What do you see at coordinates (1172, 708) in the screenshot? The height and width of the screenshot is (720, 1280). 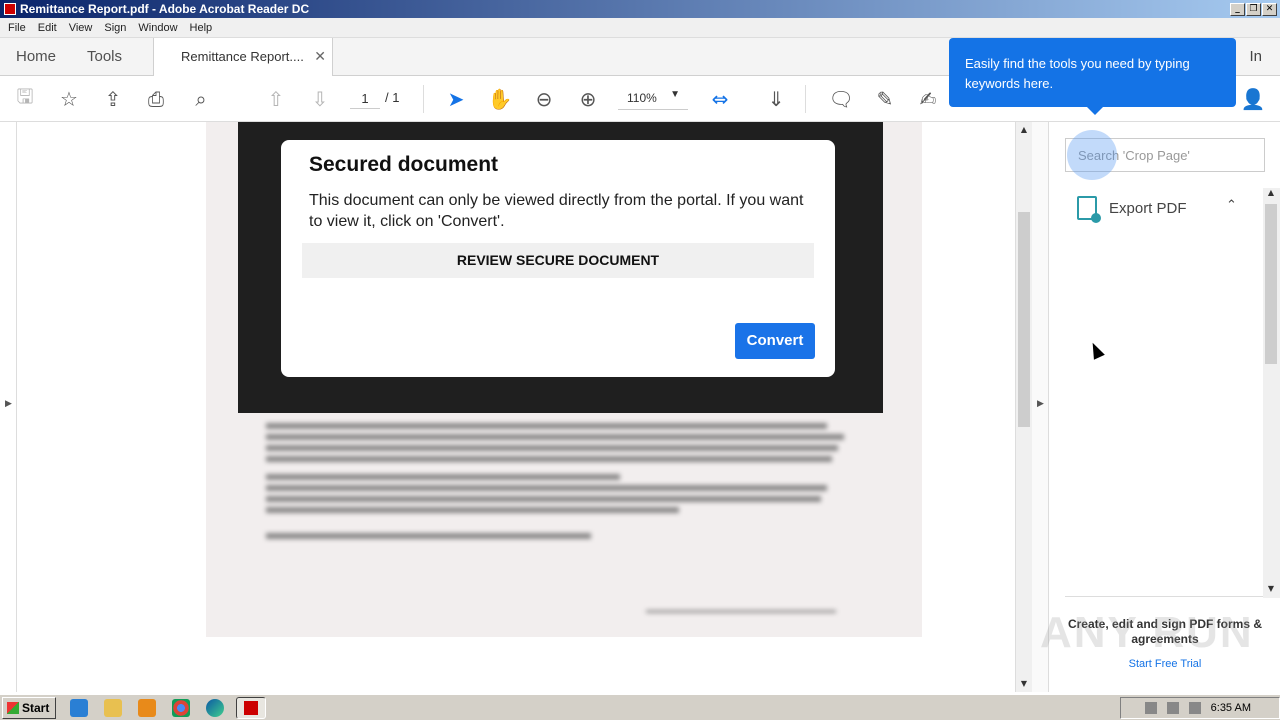 I see `network-icon` at bounding box center [1172, 708].